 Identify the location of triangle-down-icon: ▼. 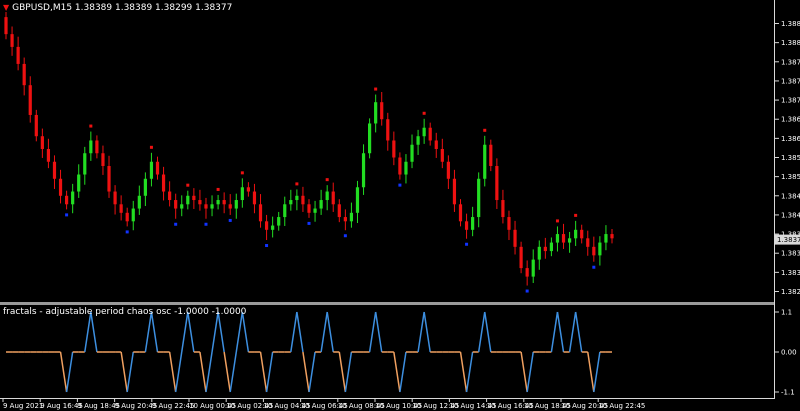
(6, 7).